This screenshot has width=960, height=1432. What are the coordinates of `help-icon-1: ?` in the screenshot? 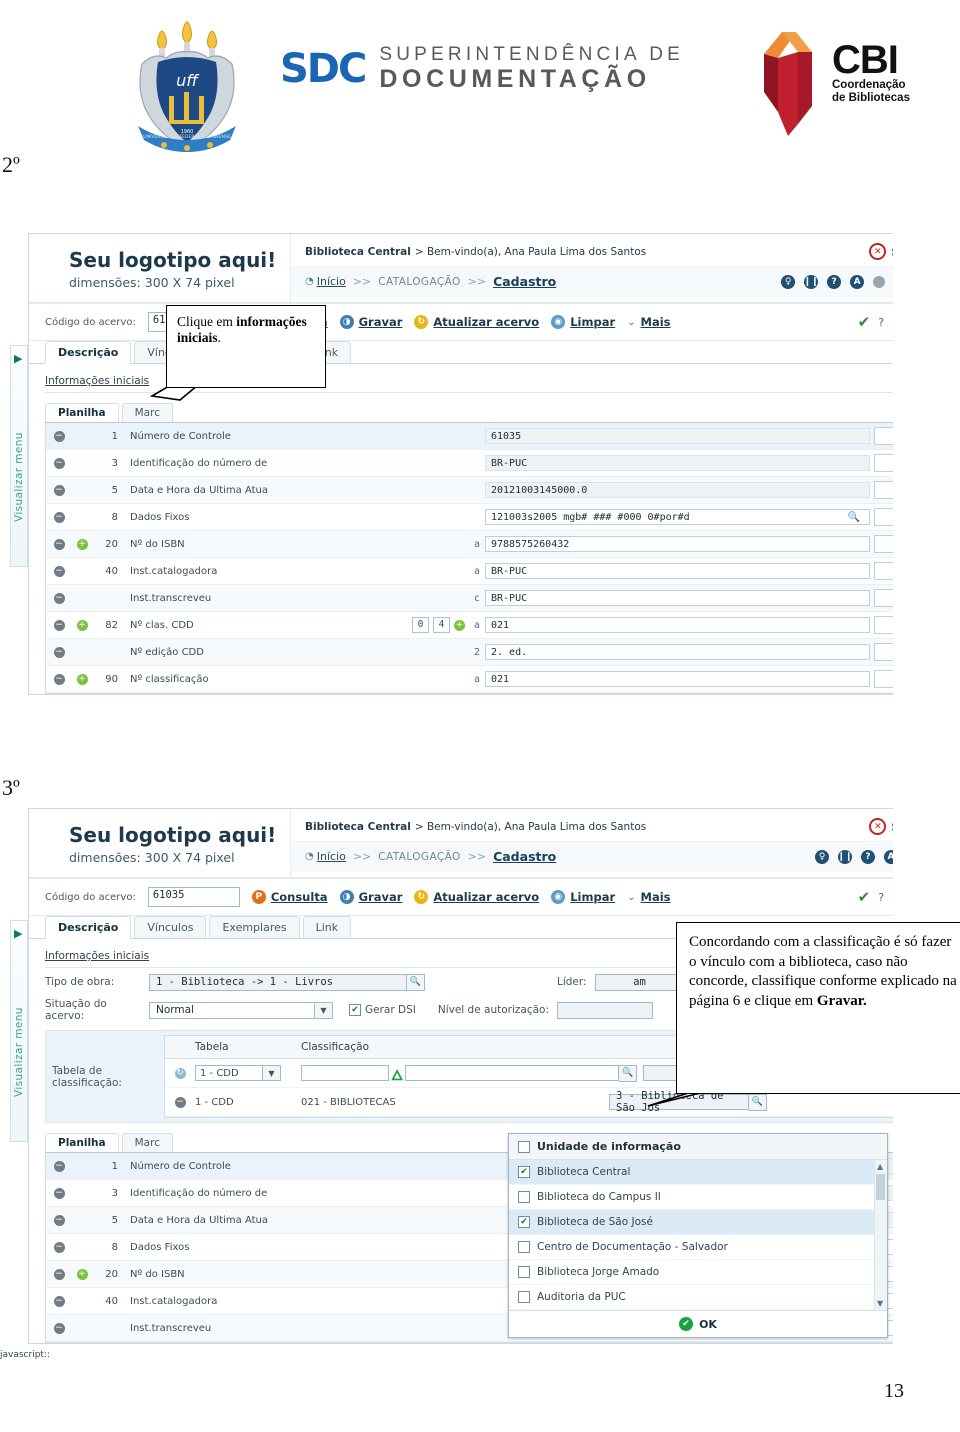 It's located at (834, 281).